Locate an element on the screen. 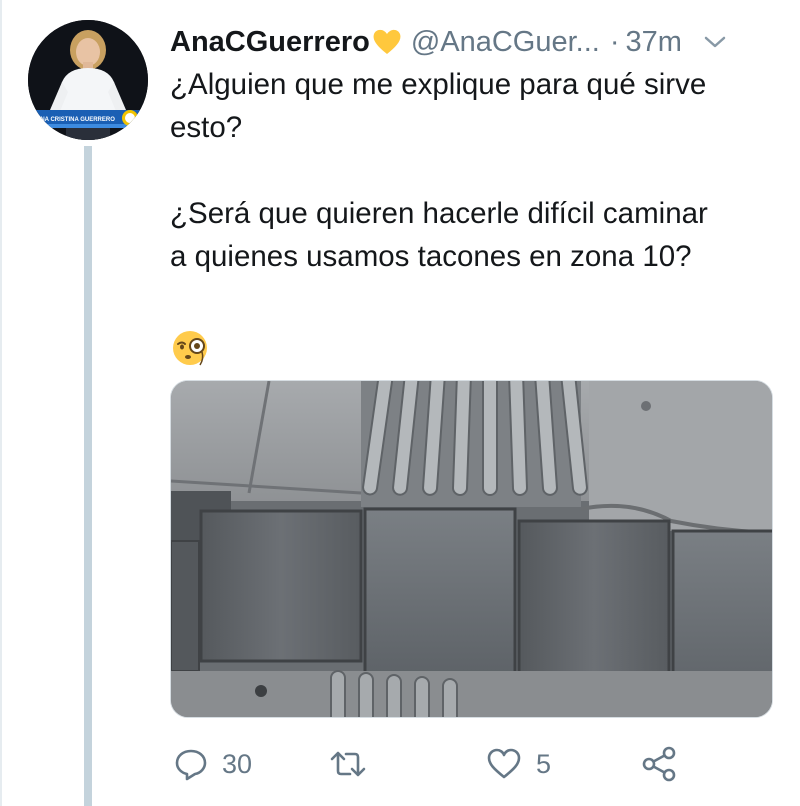 The image size is (800, 806). left-border is located at coordinates (1, 403).